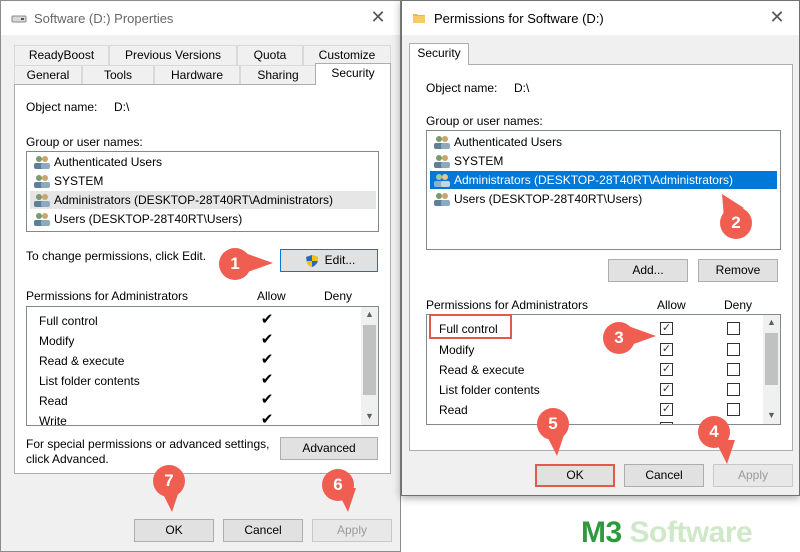 The width and height of the screenshot is (800, 552). I want to click on watermark-m3: M3, so click(601, 532).